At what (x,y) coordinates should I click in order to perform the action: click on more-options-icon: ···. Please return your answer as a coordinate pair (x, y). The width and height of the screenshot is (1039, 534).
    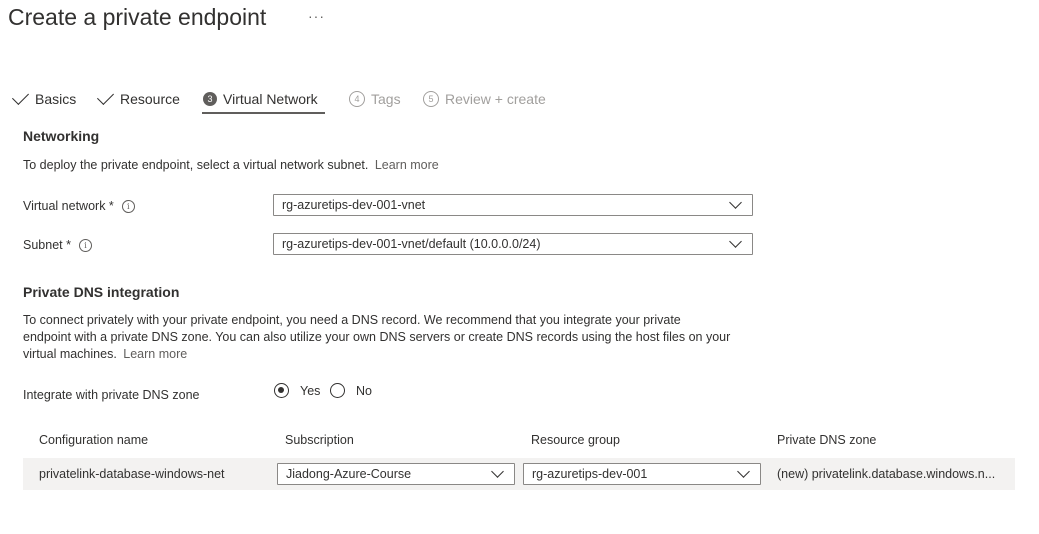
    Looking at the image, I should click on (316, 16).